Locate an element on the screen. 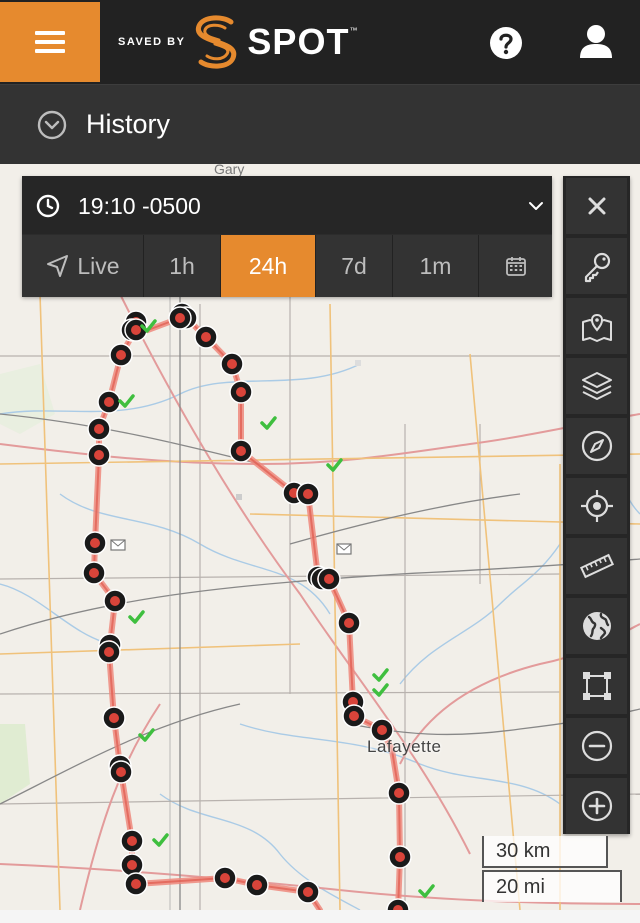  scale-mi: 20 mi is located at coordinates (552, 886).